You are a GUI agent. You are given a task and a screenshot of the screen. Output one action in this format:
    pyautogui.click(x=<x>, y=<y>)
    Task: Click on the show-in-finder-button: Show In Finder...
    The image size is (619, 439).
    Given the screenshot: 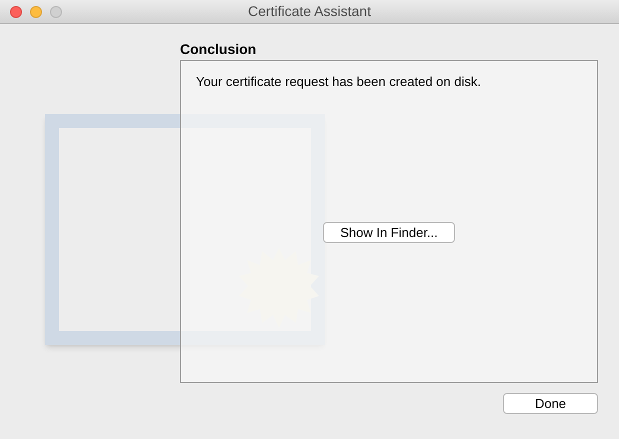 What is the action you would take?
    pyautogui.click(x=389, y=232)
    